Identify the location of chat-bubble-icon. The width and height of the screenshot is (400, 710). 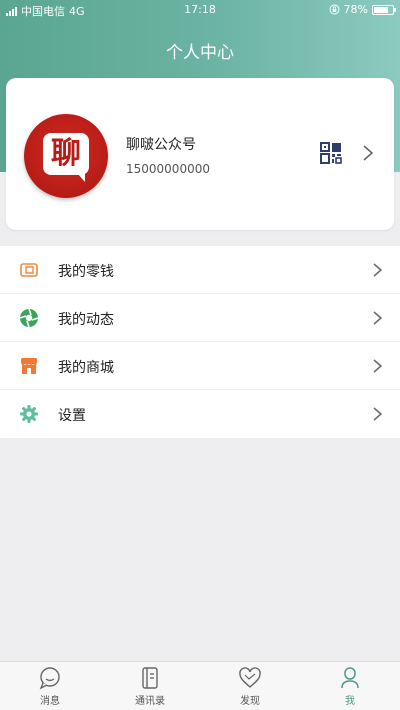
(49, 678).